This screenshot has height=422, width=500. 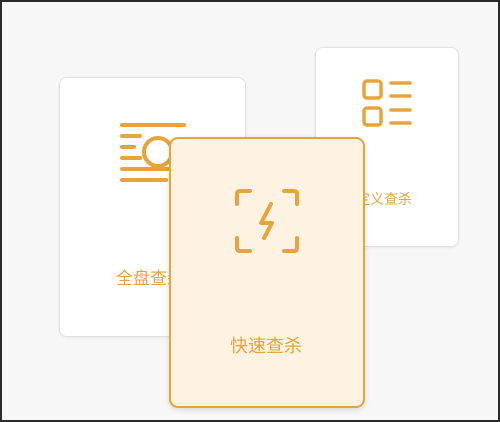 I want to click on quick-scan-label: 快速查杀, so click(x=266, y=346).